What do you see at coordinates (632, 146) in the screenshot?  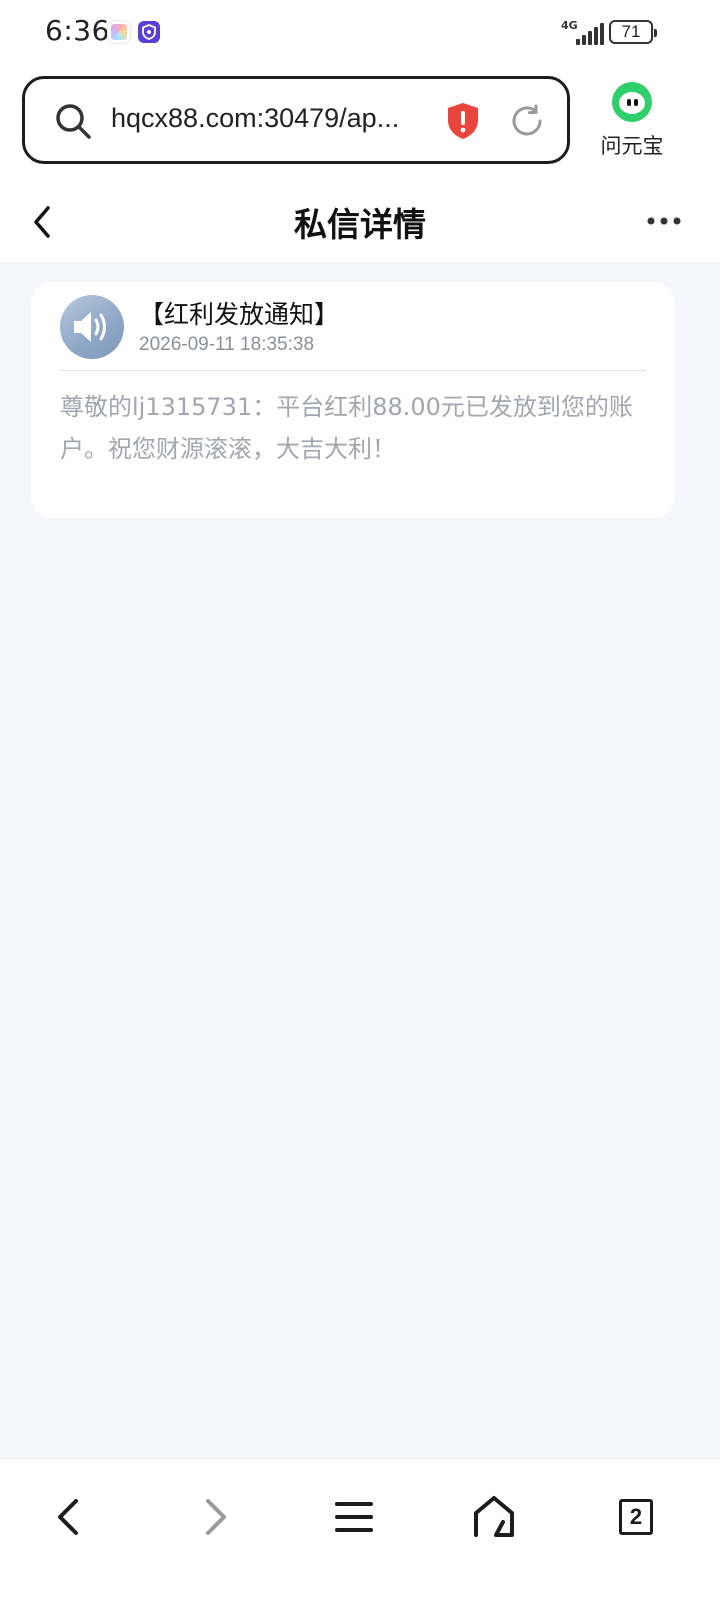 I see `assistant-label: 问元宝` at bounding box center [632, 146].